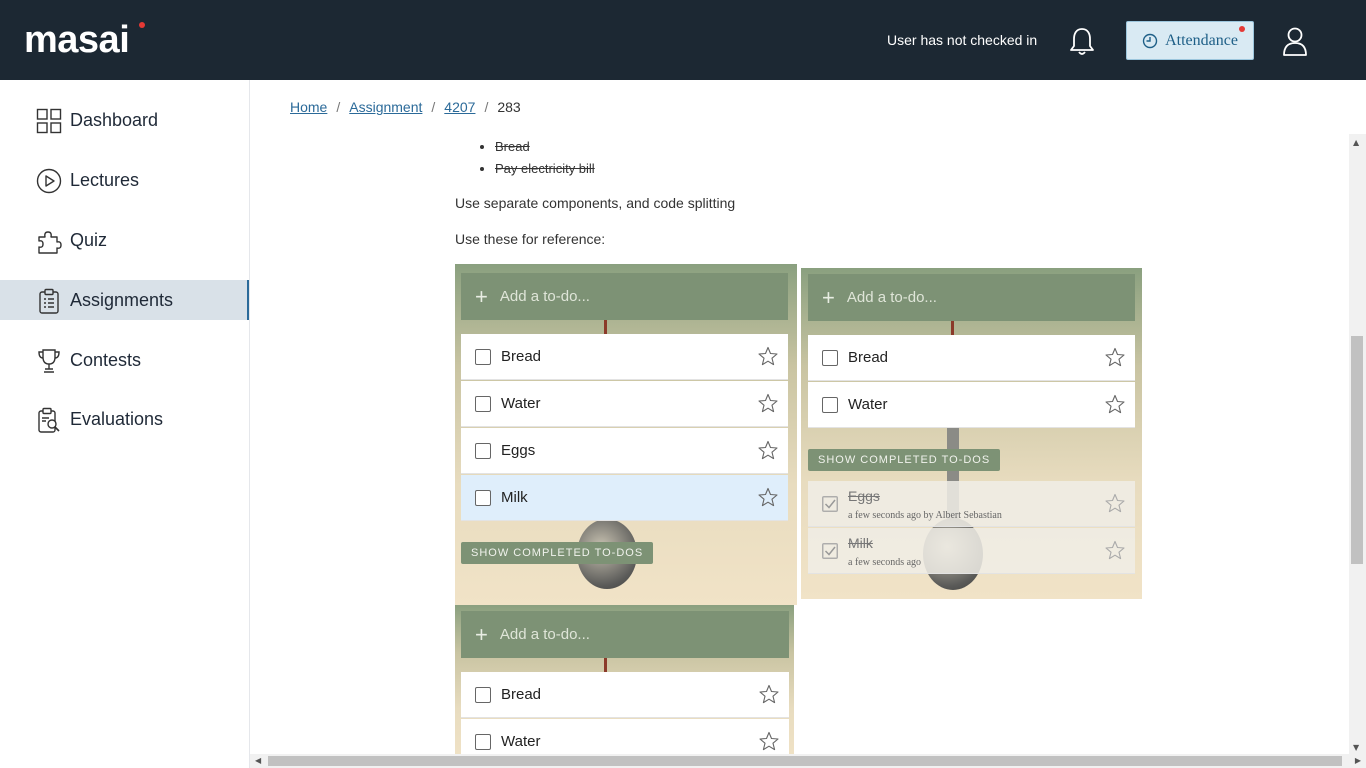 The image size is (1366, 768). Describe the element at coordinates (530, 239) in the screenshot. I see `reference-text: Use these for reference:` at that location.